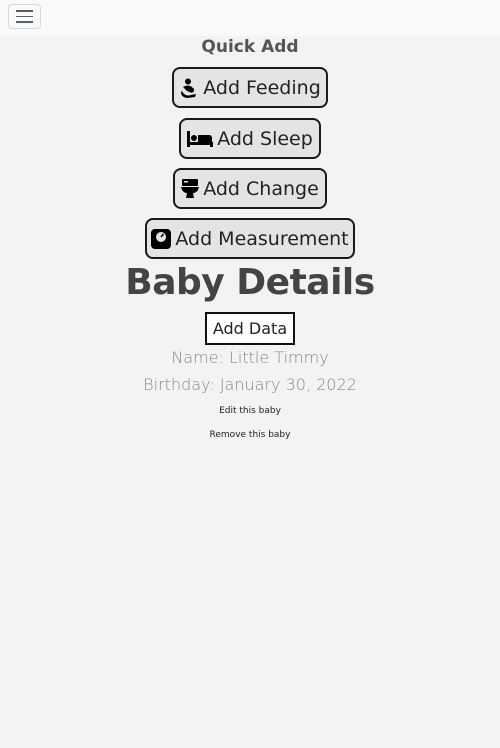 The image size is (500, 748). What do you see at coordinates (265, 138) in the screenshot?
I see `add-sleep-label: Add Sleep` at bounding box center [265, 138].